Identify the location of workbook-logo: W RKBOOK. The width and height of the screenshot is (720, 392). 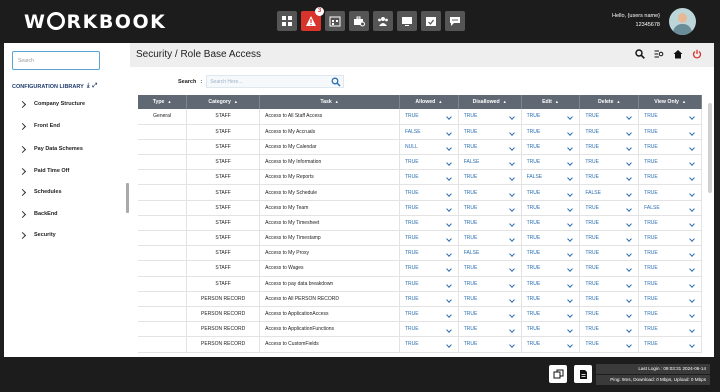
(95, 22).